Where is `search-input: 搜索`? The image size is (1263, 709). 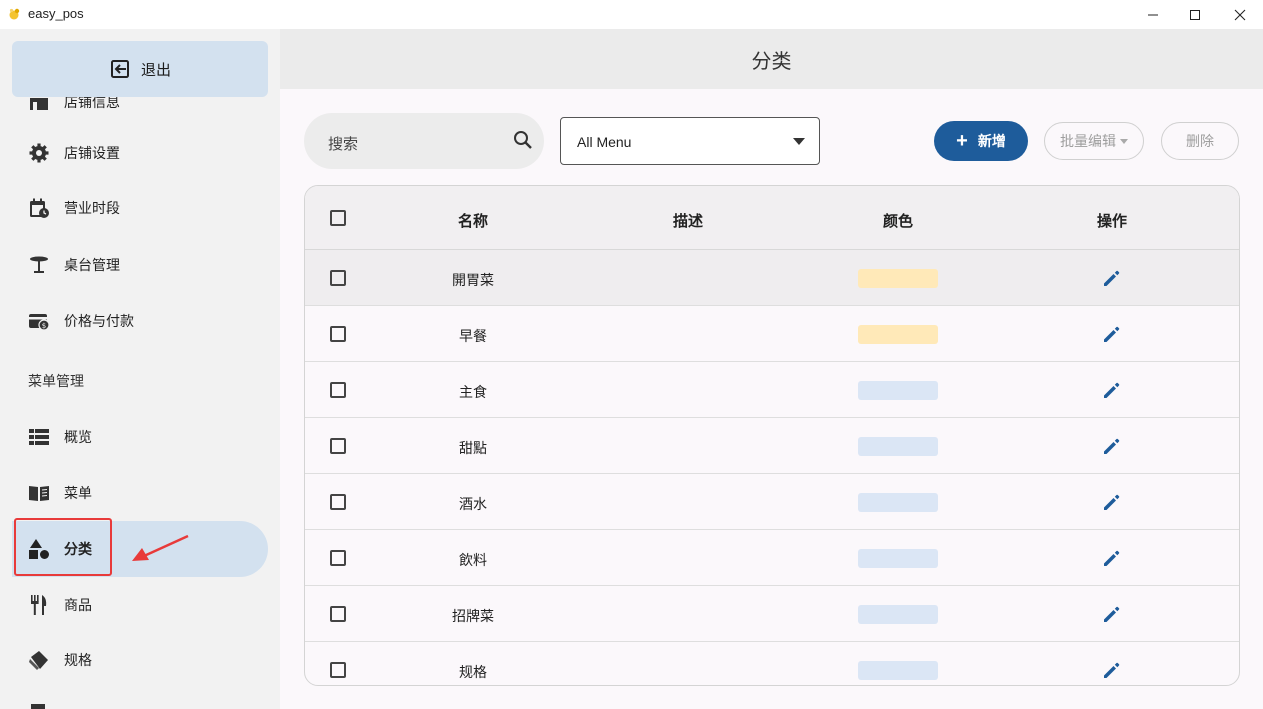 search-input: 搜索 is located at coordinates (424, 141).